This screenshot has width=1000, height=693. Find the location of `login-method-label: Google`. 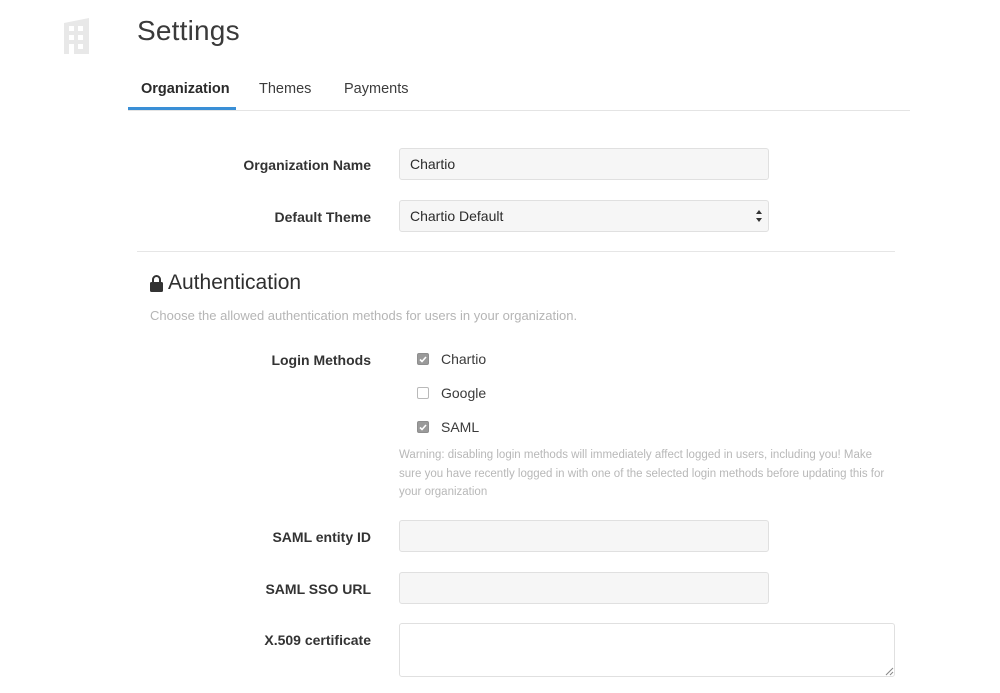

login-method-label: Google is located at coordinates (464, 393).